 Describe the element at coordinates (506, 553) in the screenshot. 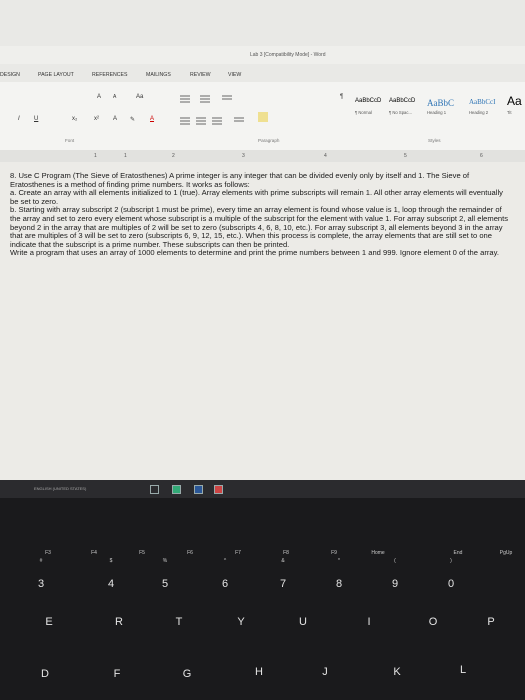

I see `key-pgup: PgUp` at that location.